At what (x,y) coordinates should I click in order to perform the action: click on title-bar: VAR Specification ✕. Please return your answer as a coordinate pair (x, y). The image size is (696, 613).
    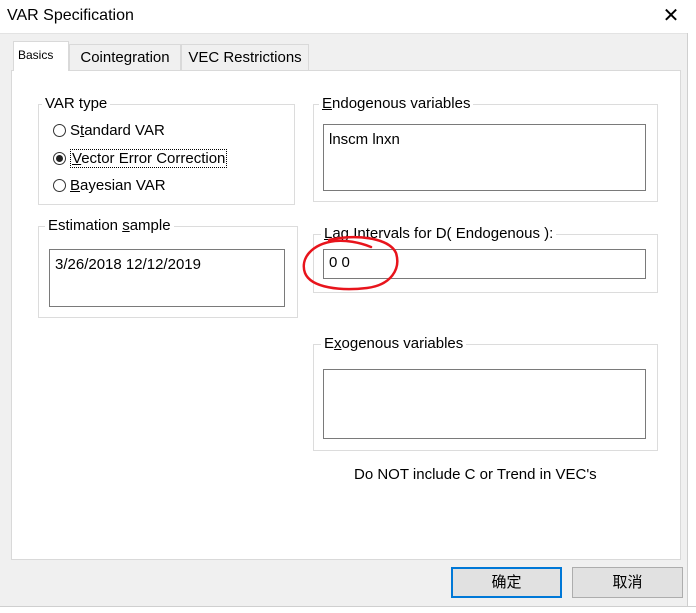
    Looking at the image, I should click on (348, 17).